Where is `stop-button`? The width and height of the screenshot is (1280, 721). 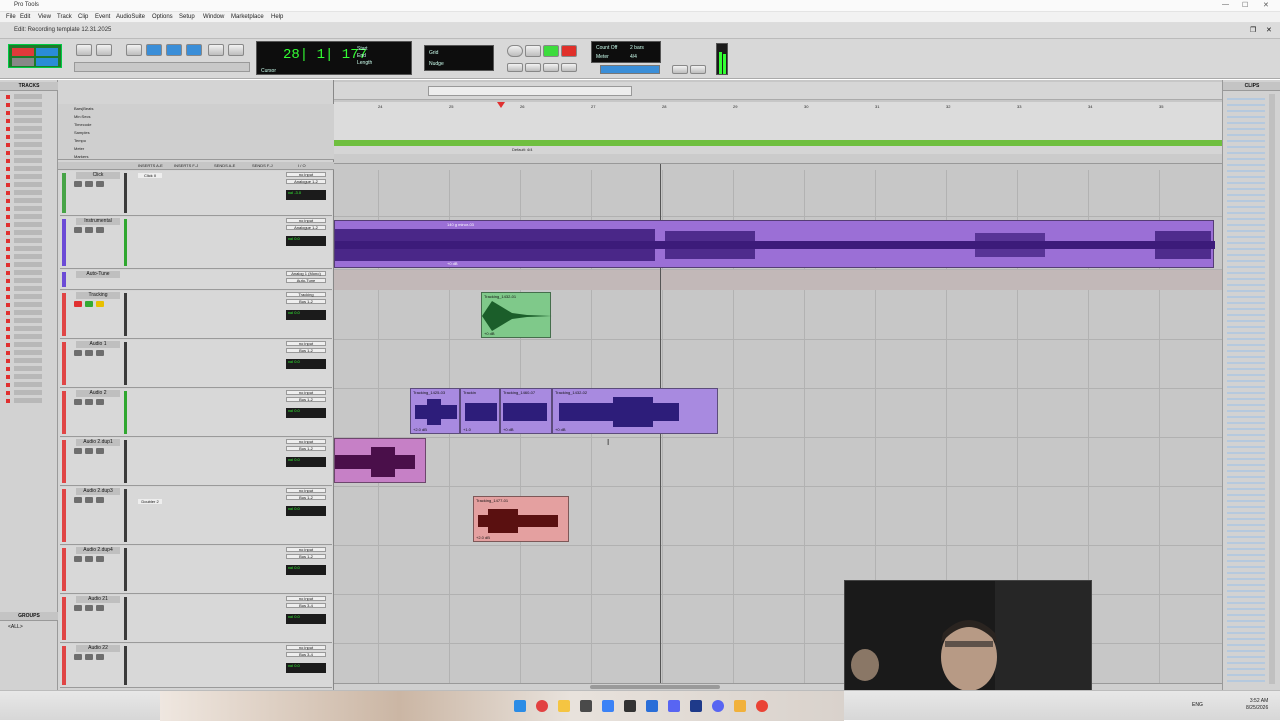 stop-button is located at coordinates (533, 51).